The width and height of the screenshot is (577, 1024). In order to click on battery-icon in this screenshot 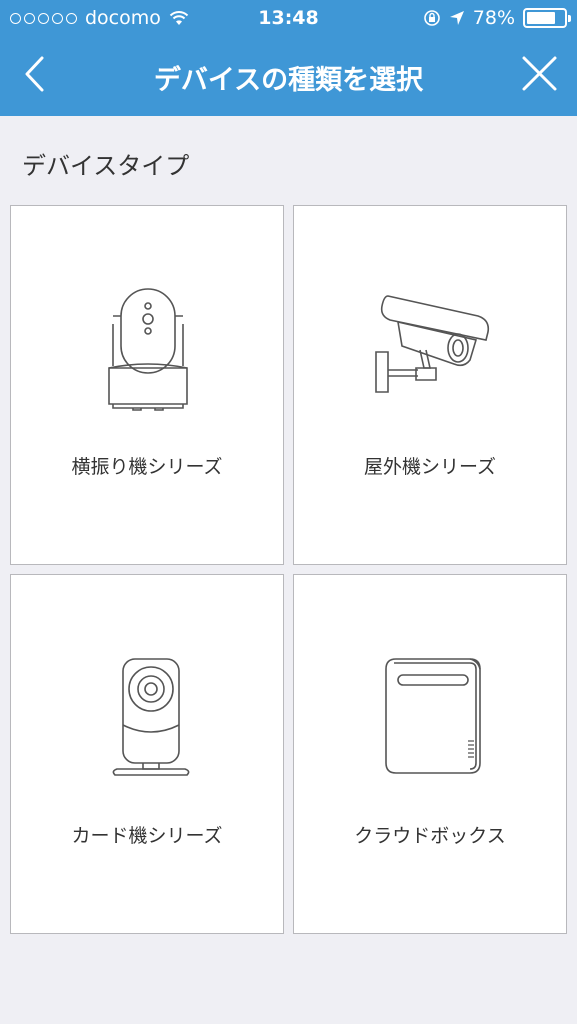, I will do `click(547, 18)`.